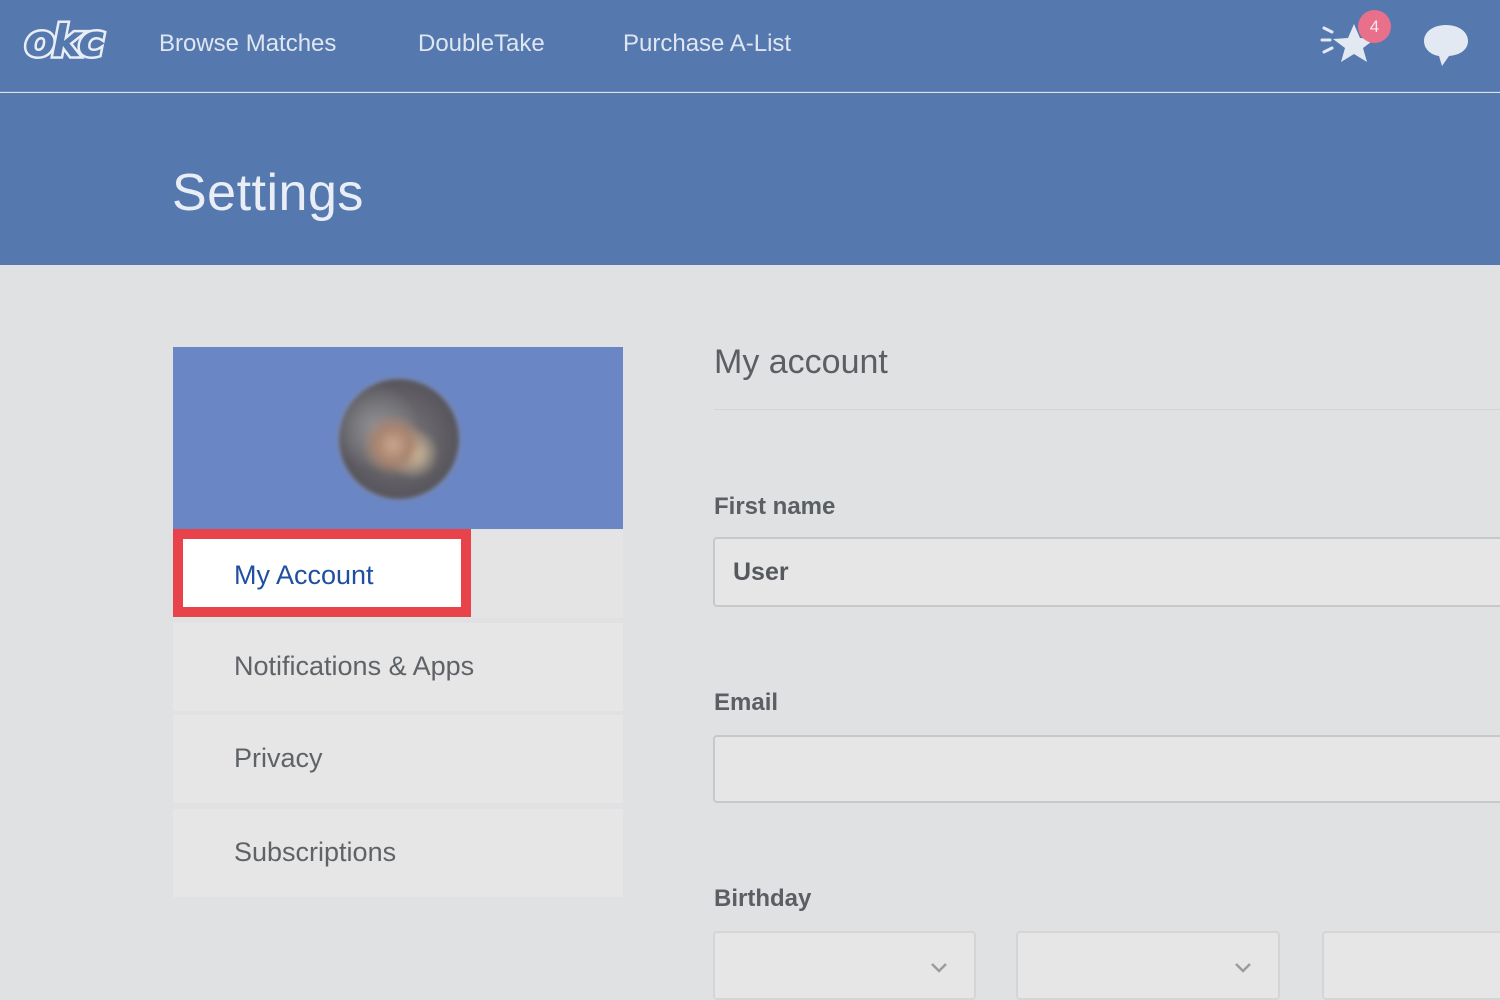 The height and width of the screenshot is (1000, 1500). I want to click on birthday-label: Birthday, so click(763, 898).